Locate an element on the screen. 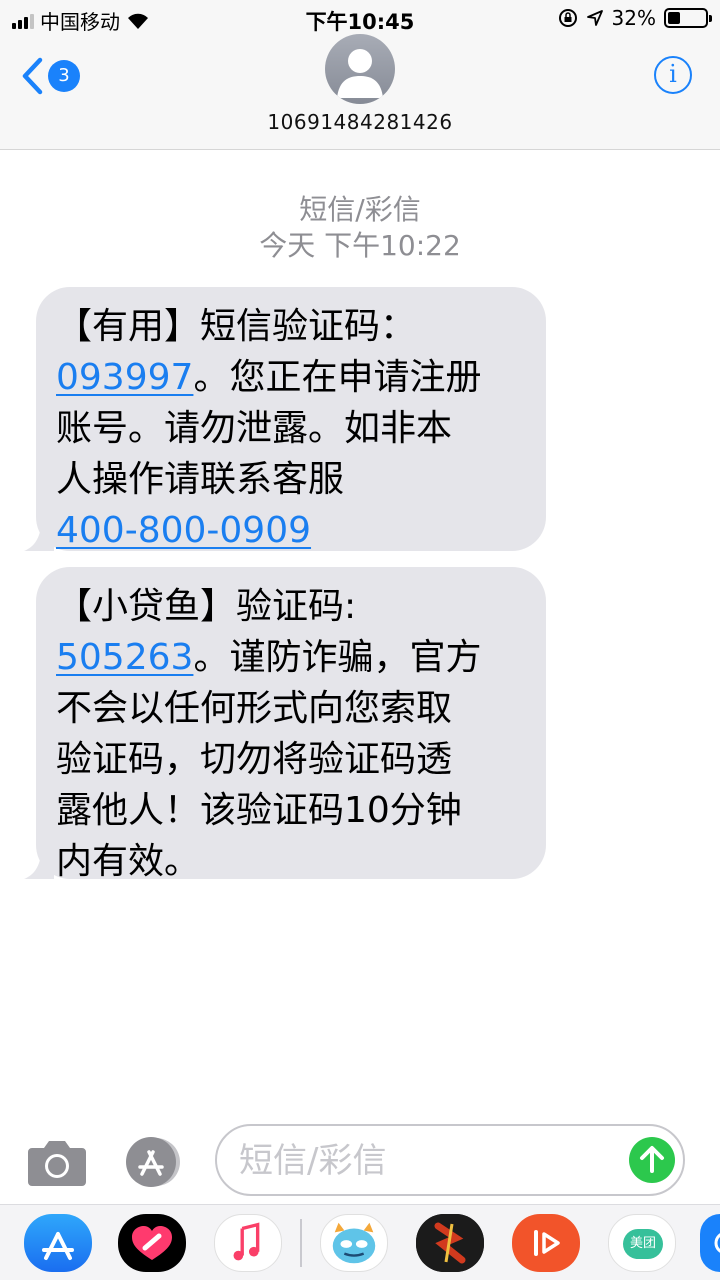  conversation-header: 中国移动 下午10:45 32% 3 10691484281426 i is located at coordinates (360, 75).